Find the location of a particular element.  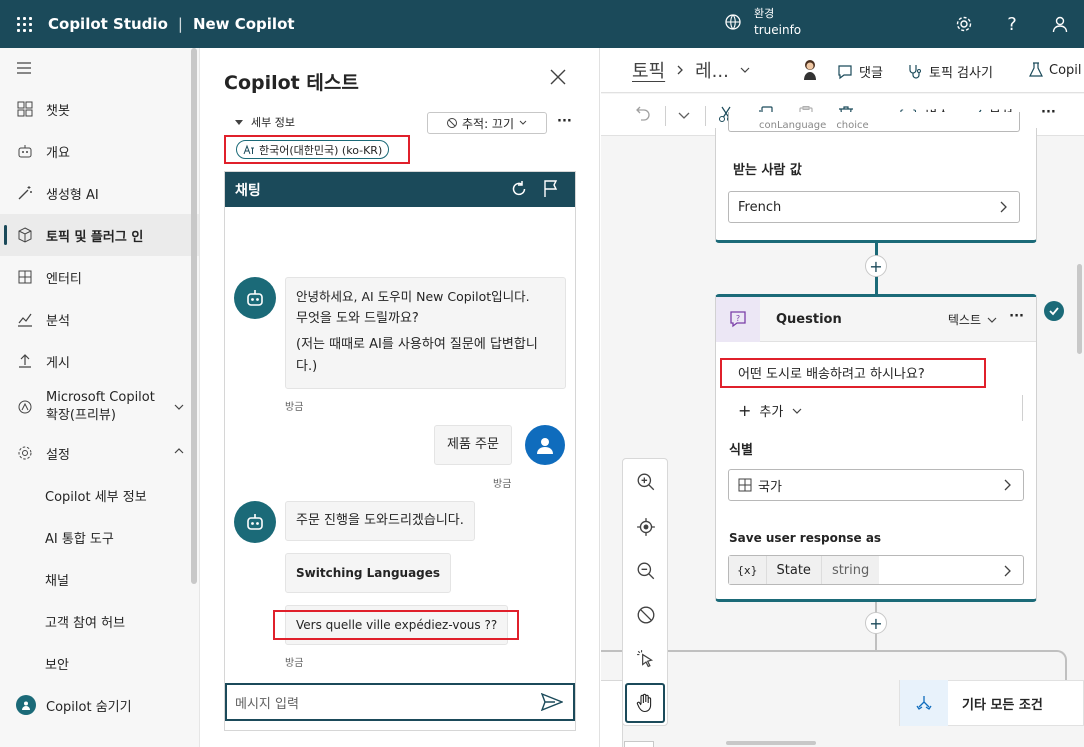

question-icon: ? is located at coordinates (738, 319).